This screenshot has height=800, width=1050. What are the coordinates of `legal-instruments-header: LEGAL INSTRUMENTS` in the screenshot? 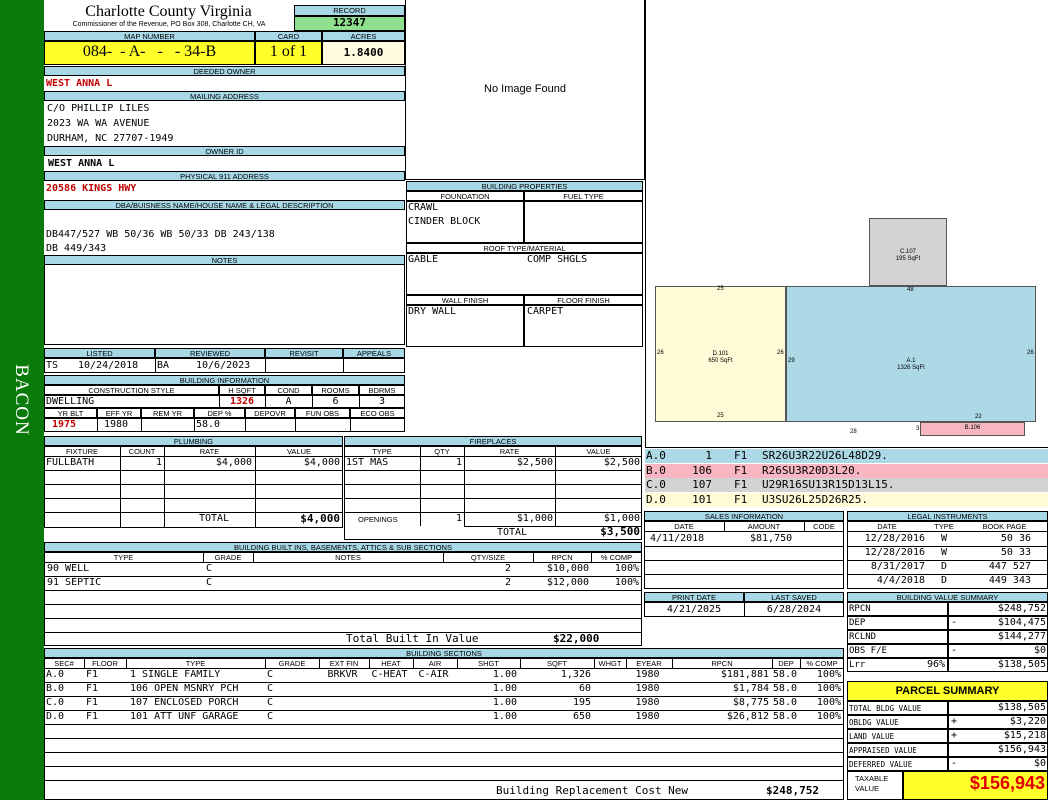 It's located at (947, 516).